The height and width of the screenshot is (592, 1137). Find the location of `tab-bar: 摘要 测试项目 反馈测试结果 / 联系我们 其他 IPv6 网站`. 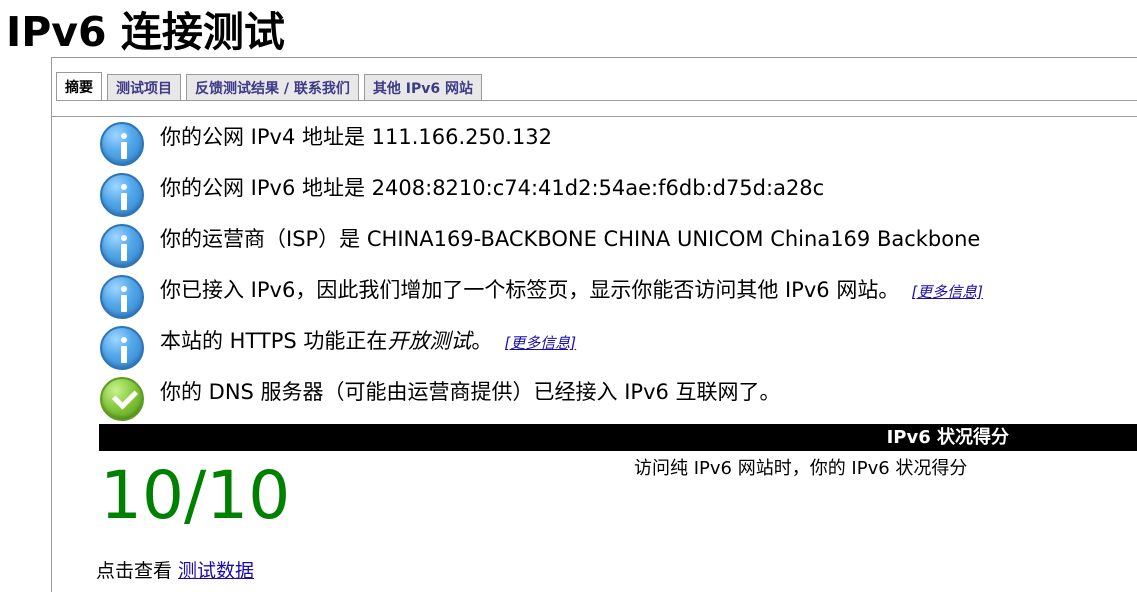

tab-bar: 摘要 测试项目 反馈测试结果 / 联系我们 其他 IPv6 网站 is located at coordinates (269, 86).